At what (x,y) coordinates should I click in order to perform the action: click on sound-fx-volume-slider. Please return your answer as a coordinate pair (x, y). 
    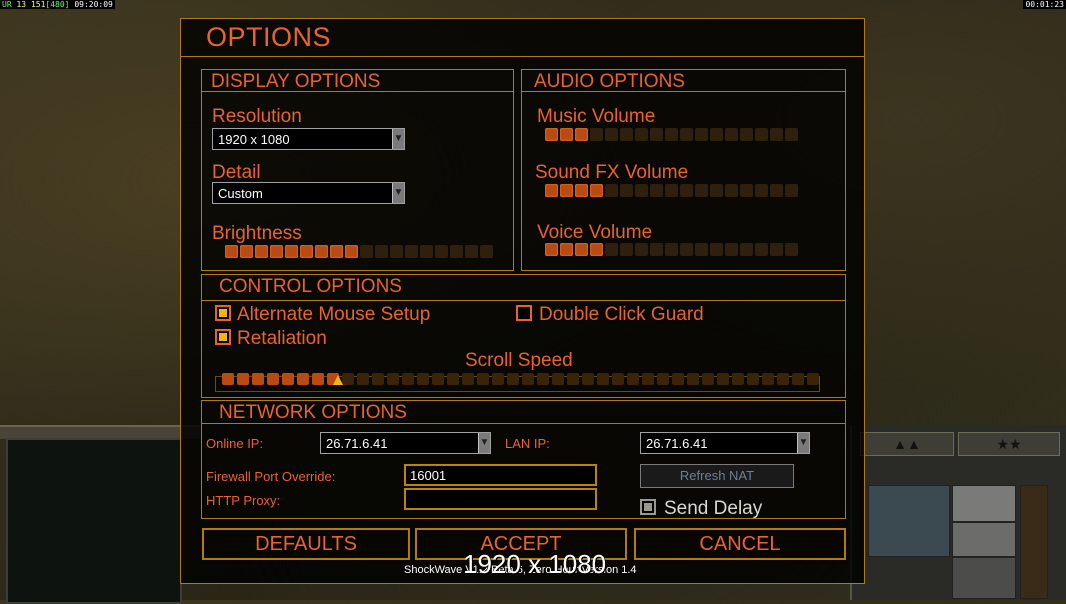
    Looking at the image, I should click on (671, 190).